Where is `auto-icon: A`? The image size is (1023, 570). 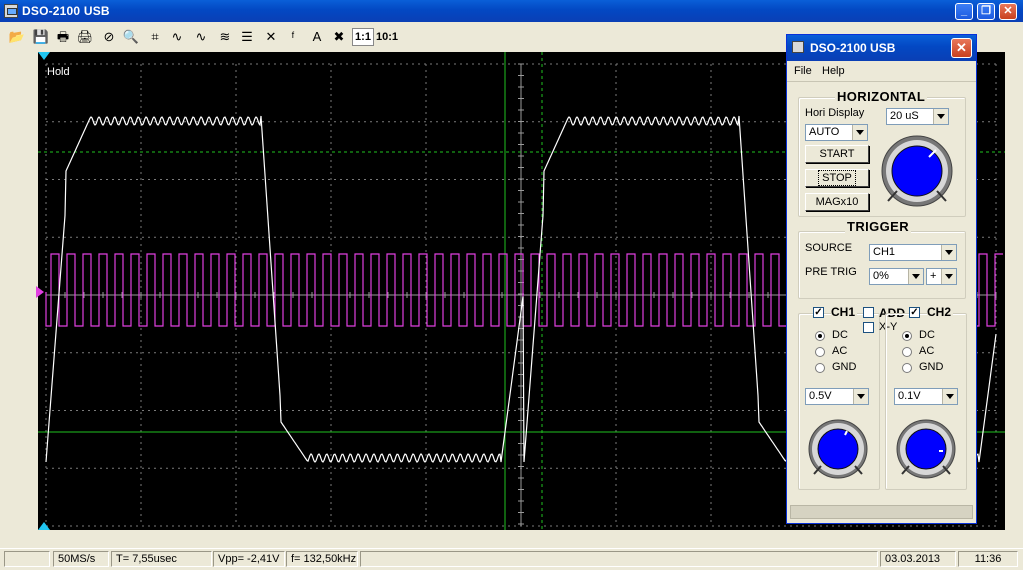 auto-icon: A is located at coordinates (317, 37).